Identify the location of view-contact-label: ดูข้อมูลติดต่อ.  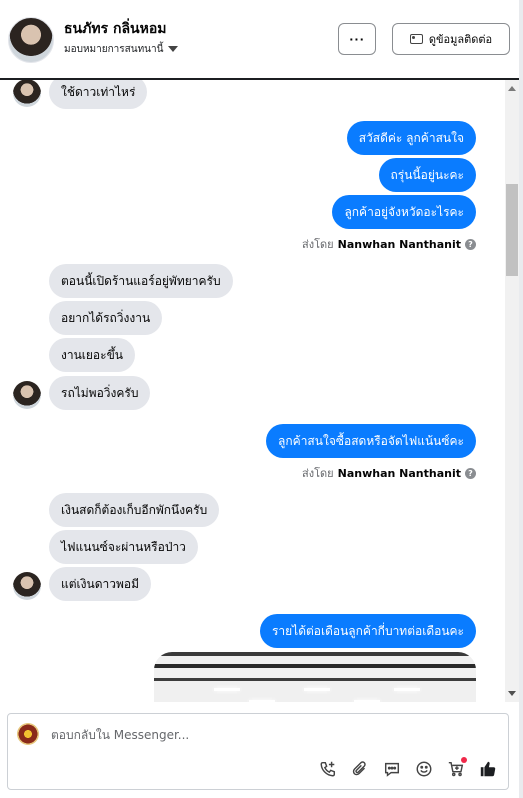
(460, 39).